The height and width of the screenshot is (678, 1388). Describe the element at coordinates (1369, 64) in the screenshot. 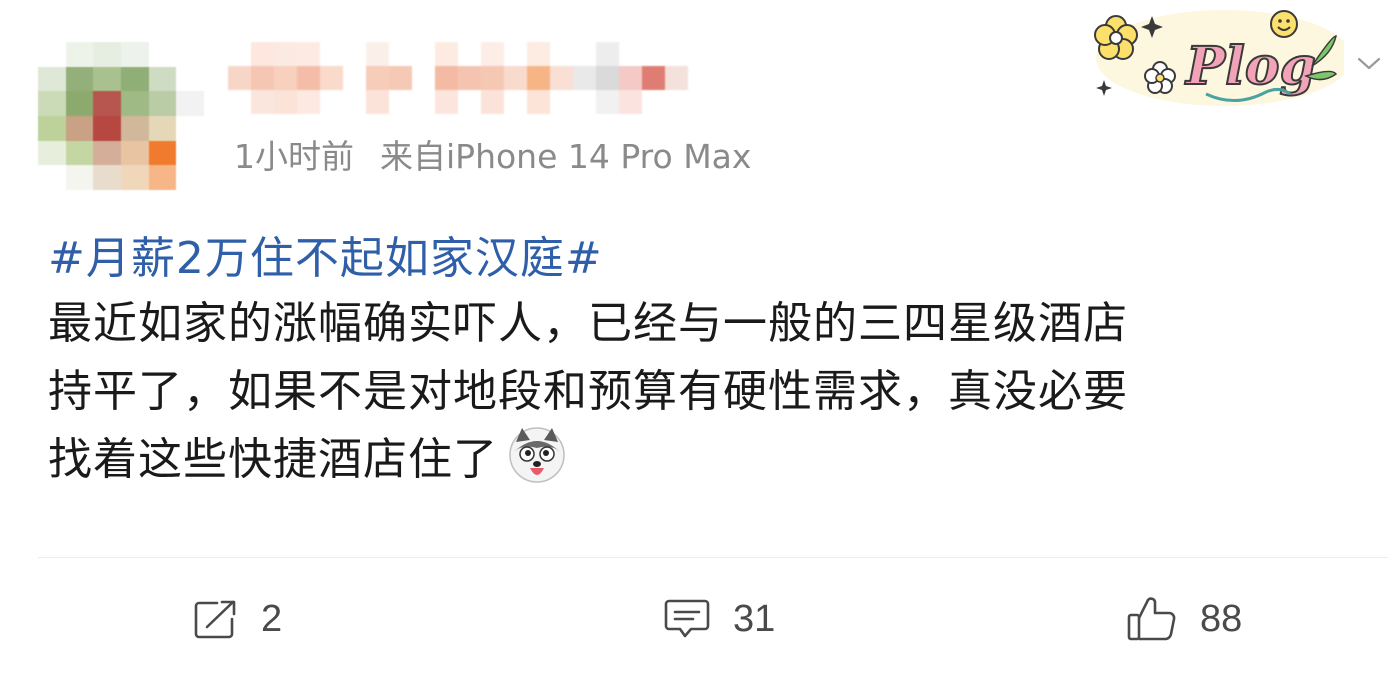

I see `chevron-down-icon` at that location.